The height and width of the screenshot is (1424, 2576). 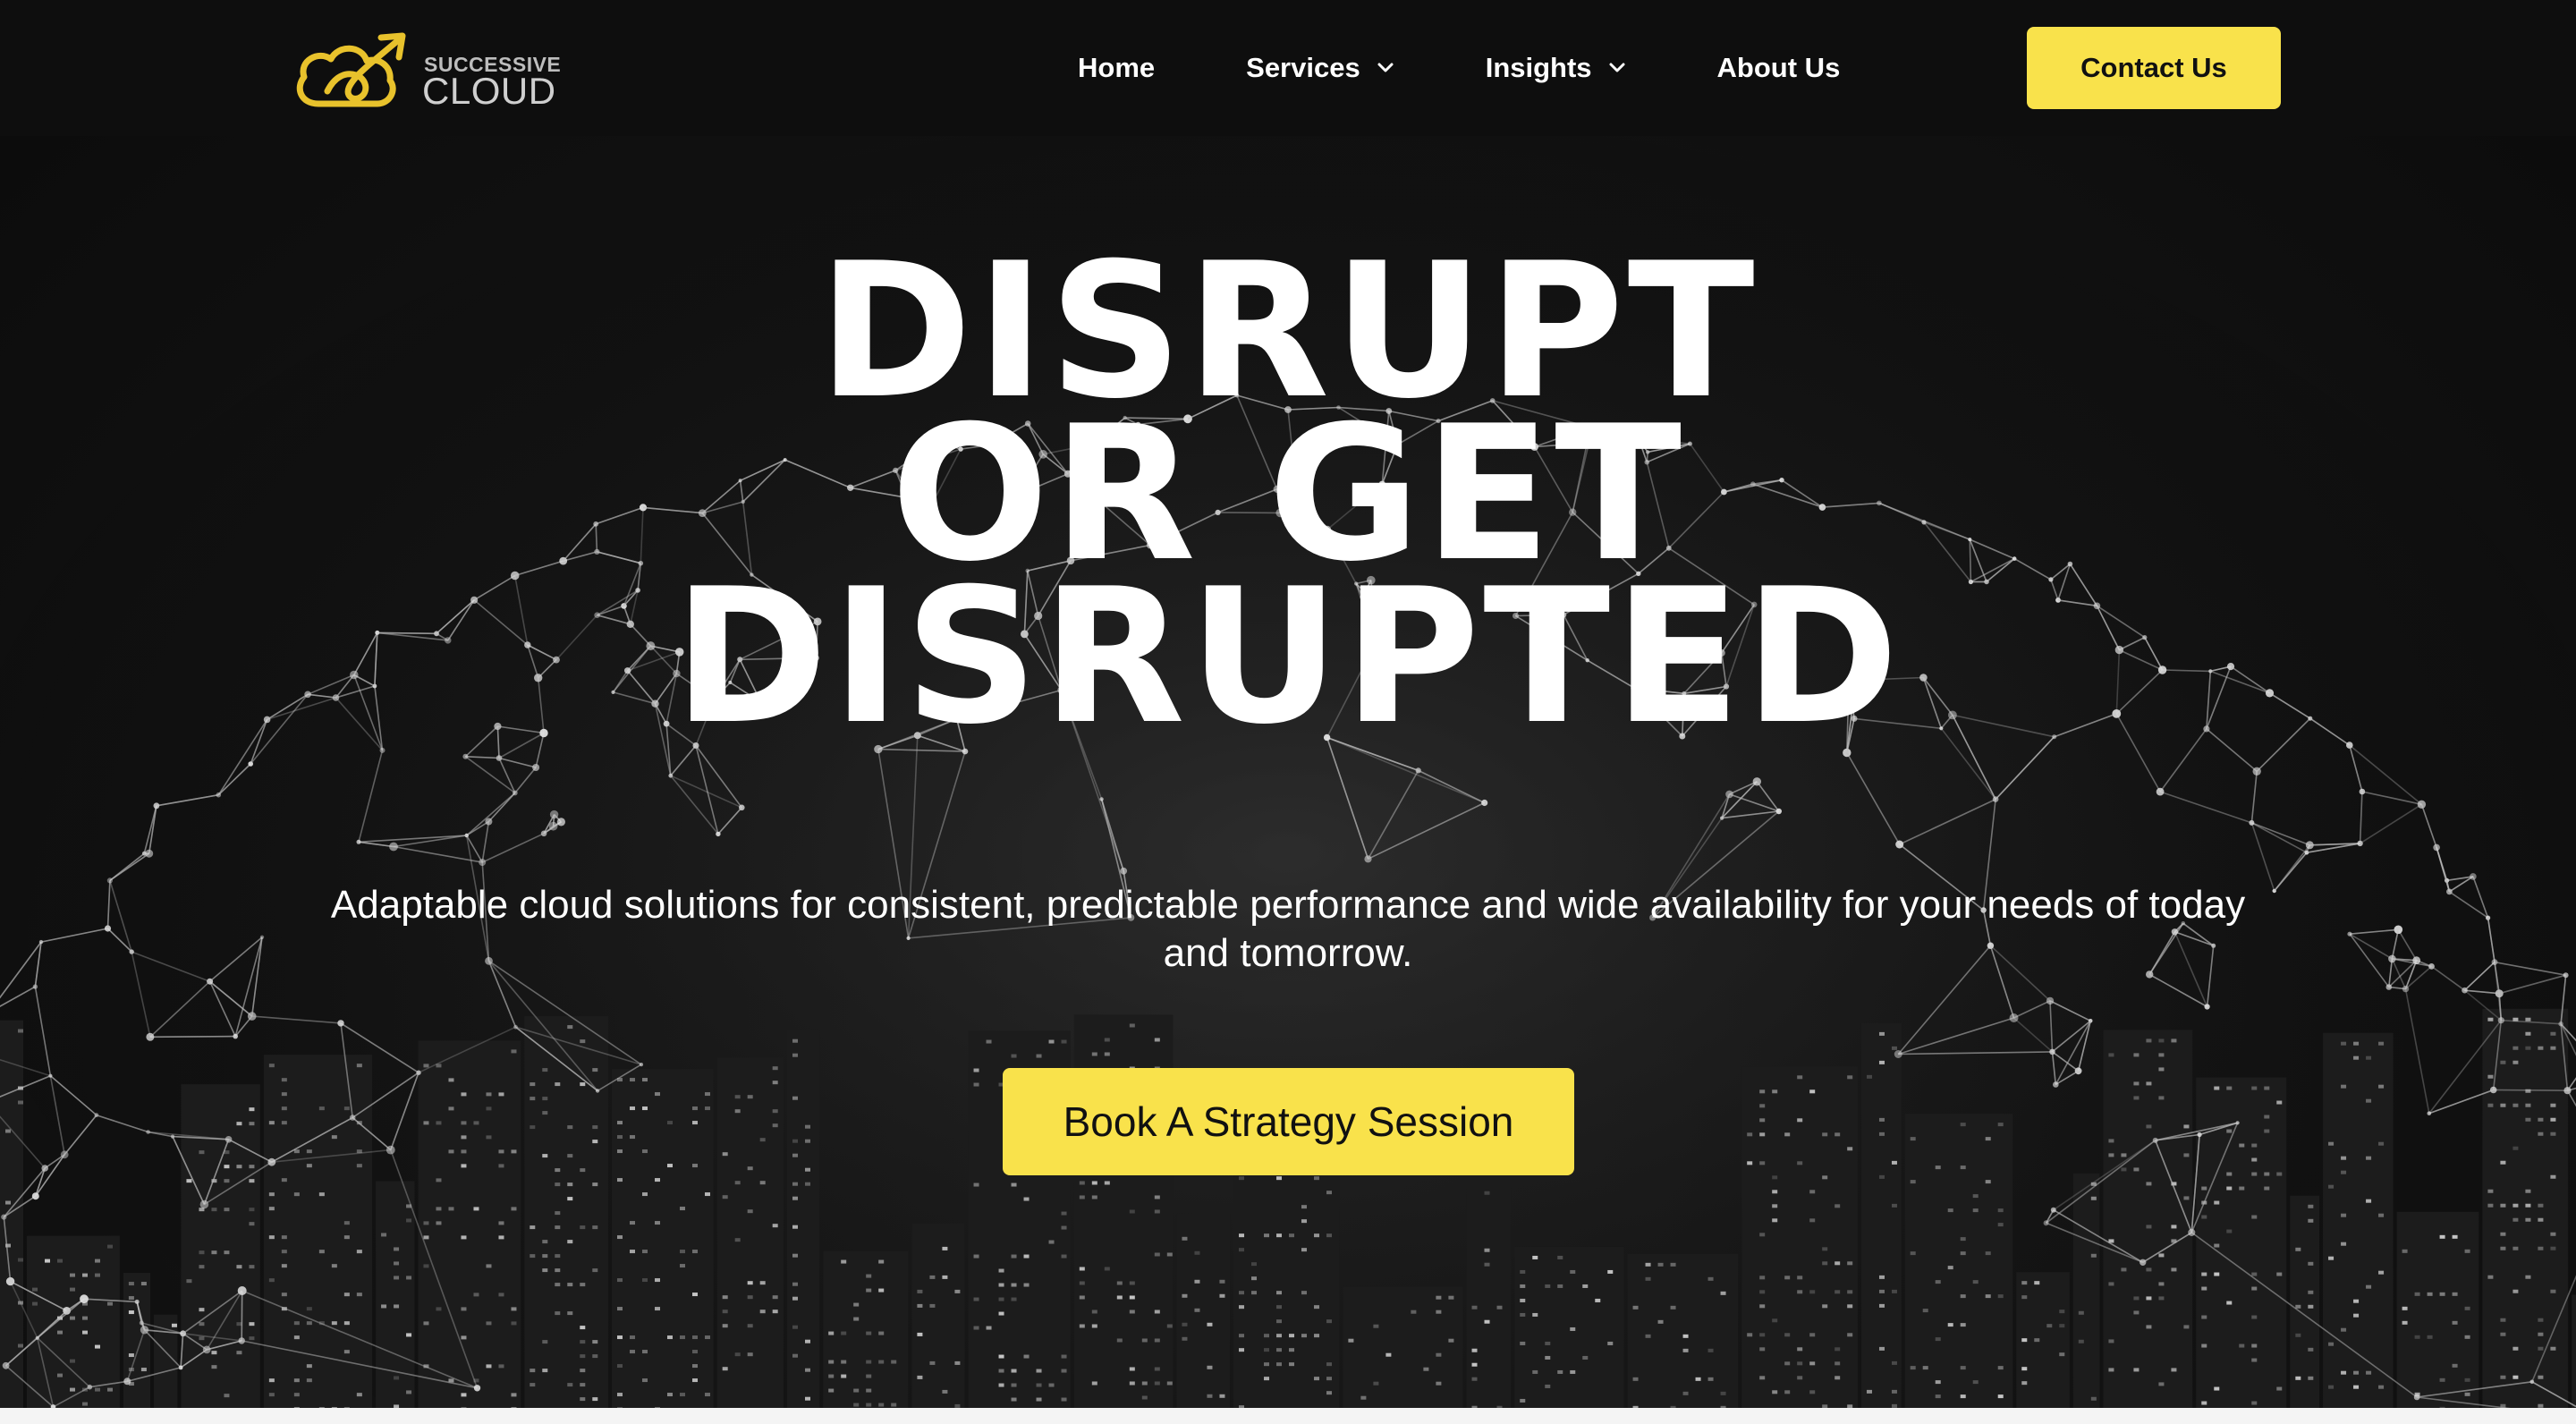 I want to click on brand-logo: SUCCESSIVE CLOUD, so click(x=426, y=68).